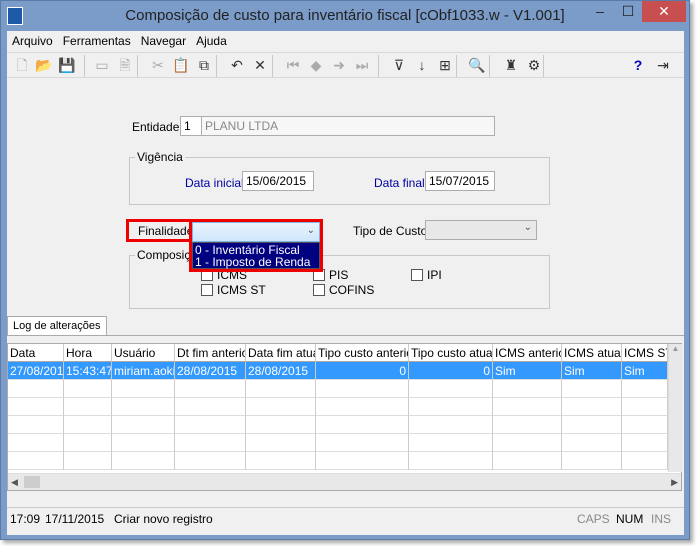  Describe the element at coordinates (417, 275) in the screenshot. I see `checkbox-ipi` at that location.